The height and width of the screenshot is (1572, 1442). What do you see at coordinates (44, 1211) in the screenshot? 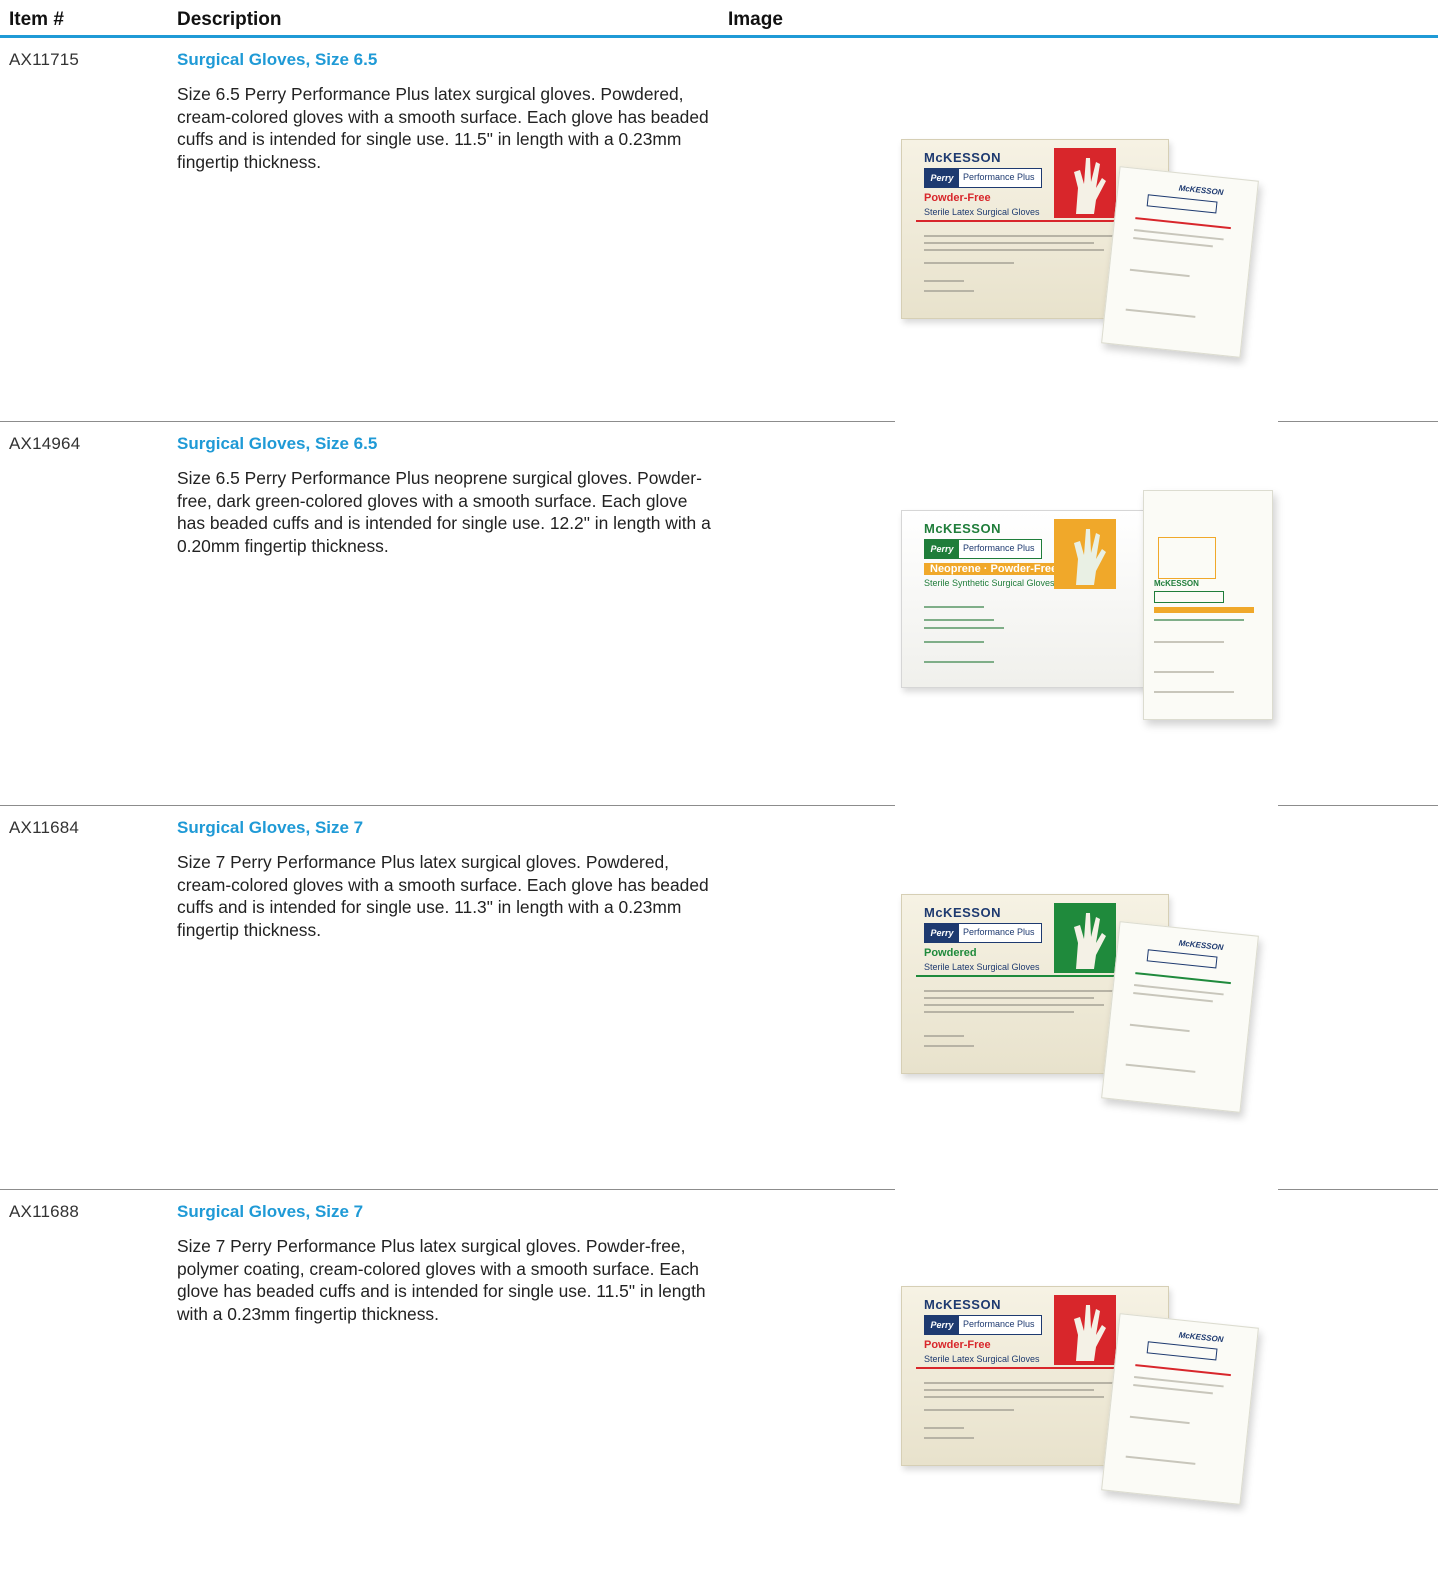
I see `item-number: AX11688` at bounding box center [44, 1211].